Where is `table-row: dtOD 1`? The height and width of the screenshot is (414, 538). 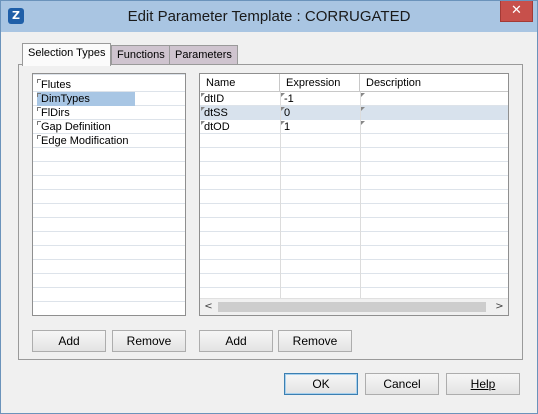
table-row: dtOD 1 is located at coordinates (354, 127).